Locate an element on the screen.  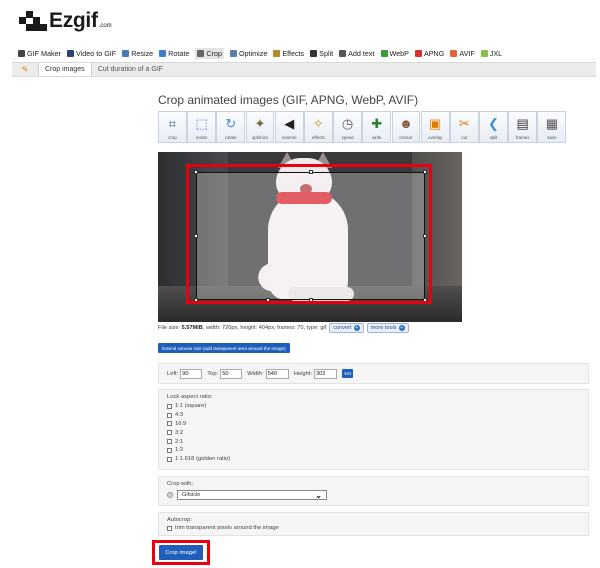
height-input is located at coordinates (326, 373).